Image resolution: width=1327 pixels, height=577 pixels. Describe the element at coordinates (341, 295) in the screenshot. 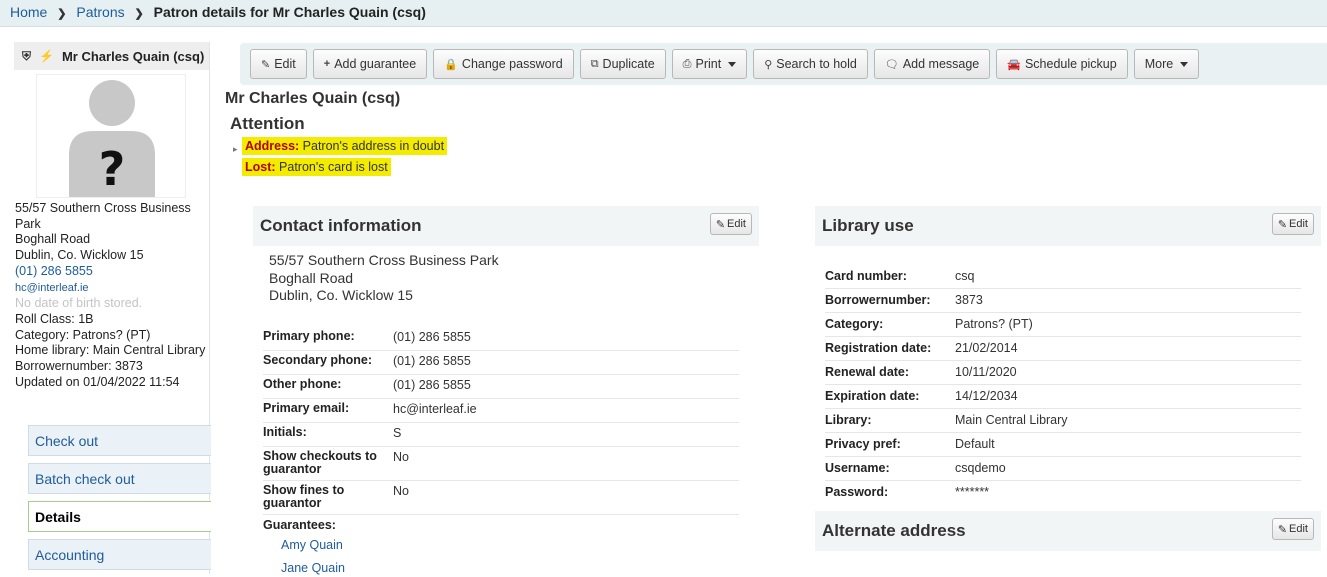

I see `contact-address-line-3: Dublin, Co. Wicklow 15` at that location.